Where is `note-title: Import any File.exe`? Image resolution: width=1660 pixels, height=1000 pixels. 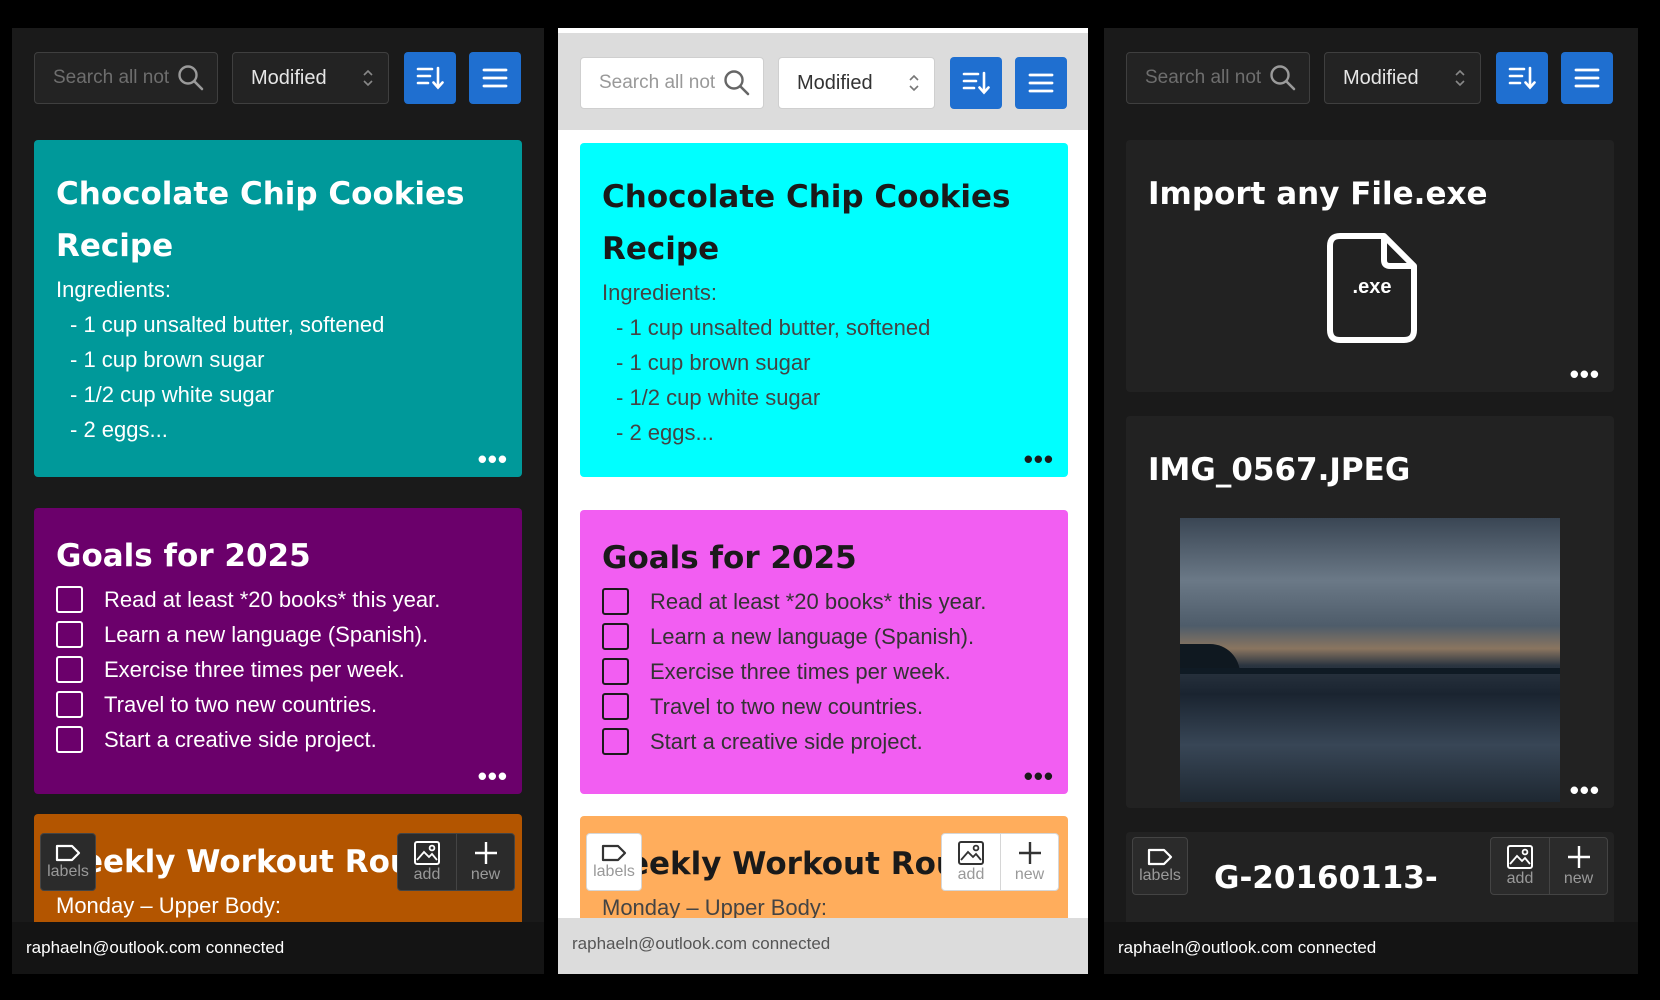
note-title: Import any File.exe is located at coordinates (1318, 194).